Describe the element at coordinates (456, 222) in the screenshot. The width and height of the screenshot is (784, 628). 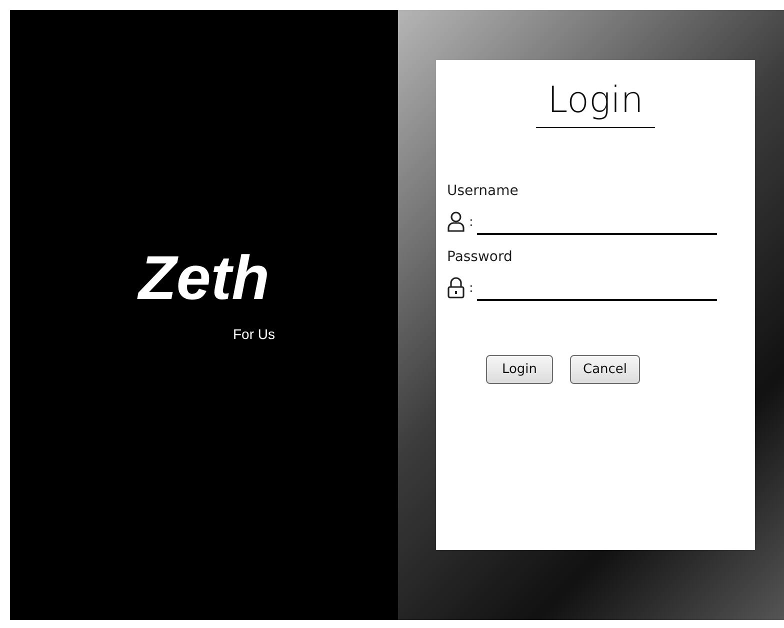
I see `user-icon` at that location.